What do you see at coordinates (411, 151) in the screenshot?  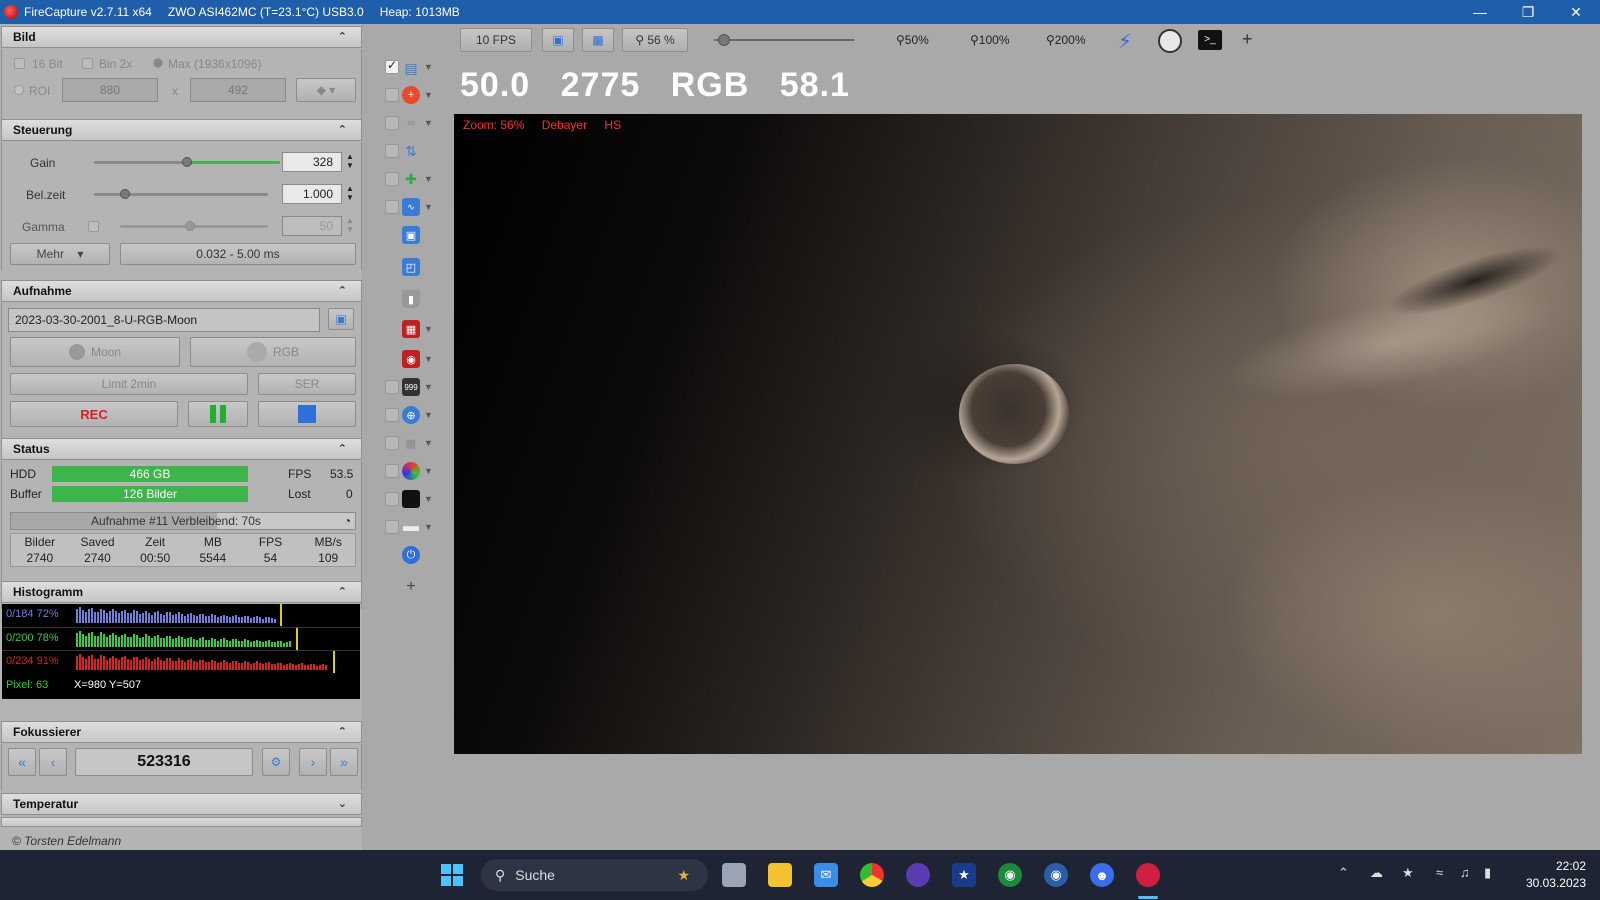 I see `autoalign-tool-icon: ⇅` at bounding box center [411, 151].